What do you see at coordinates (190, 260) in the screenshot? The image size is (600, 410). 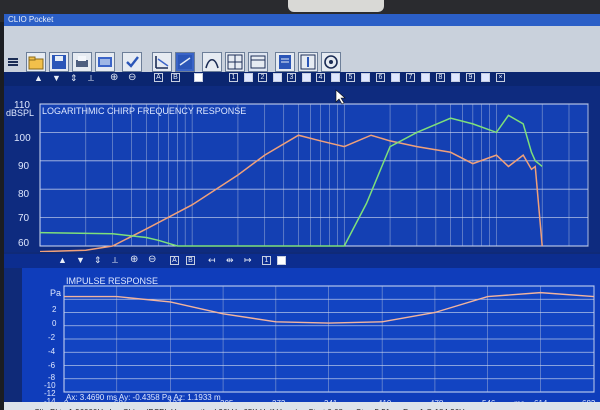 I see `imp-marker-b-button: B` at bounding box center [190, 260].